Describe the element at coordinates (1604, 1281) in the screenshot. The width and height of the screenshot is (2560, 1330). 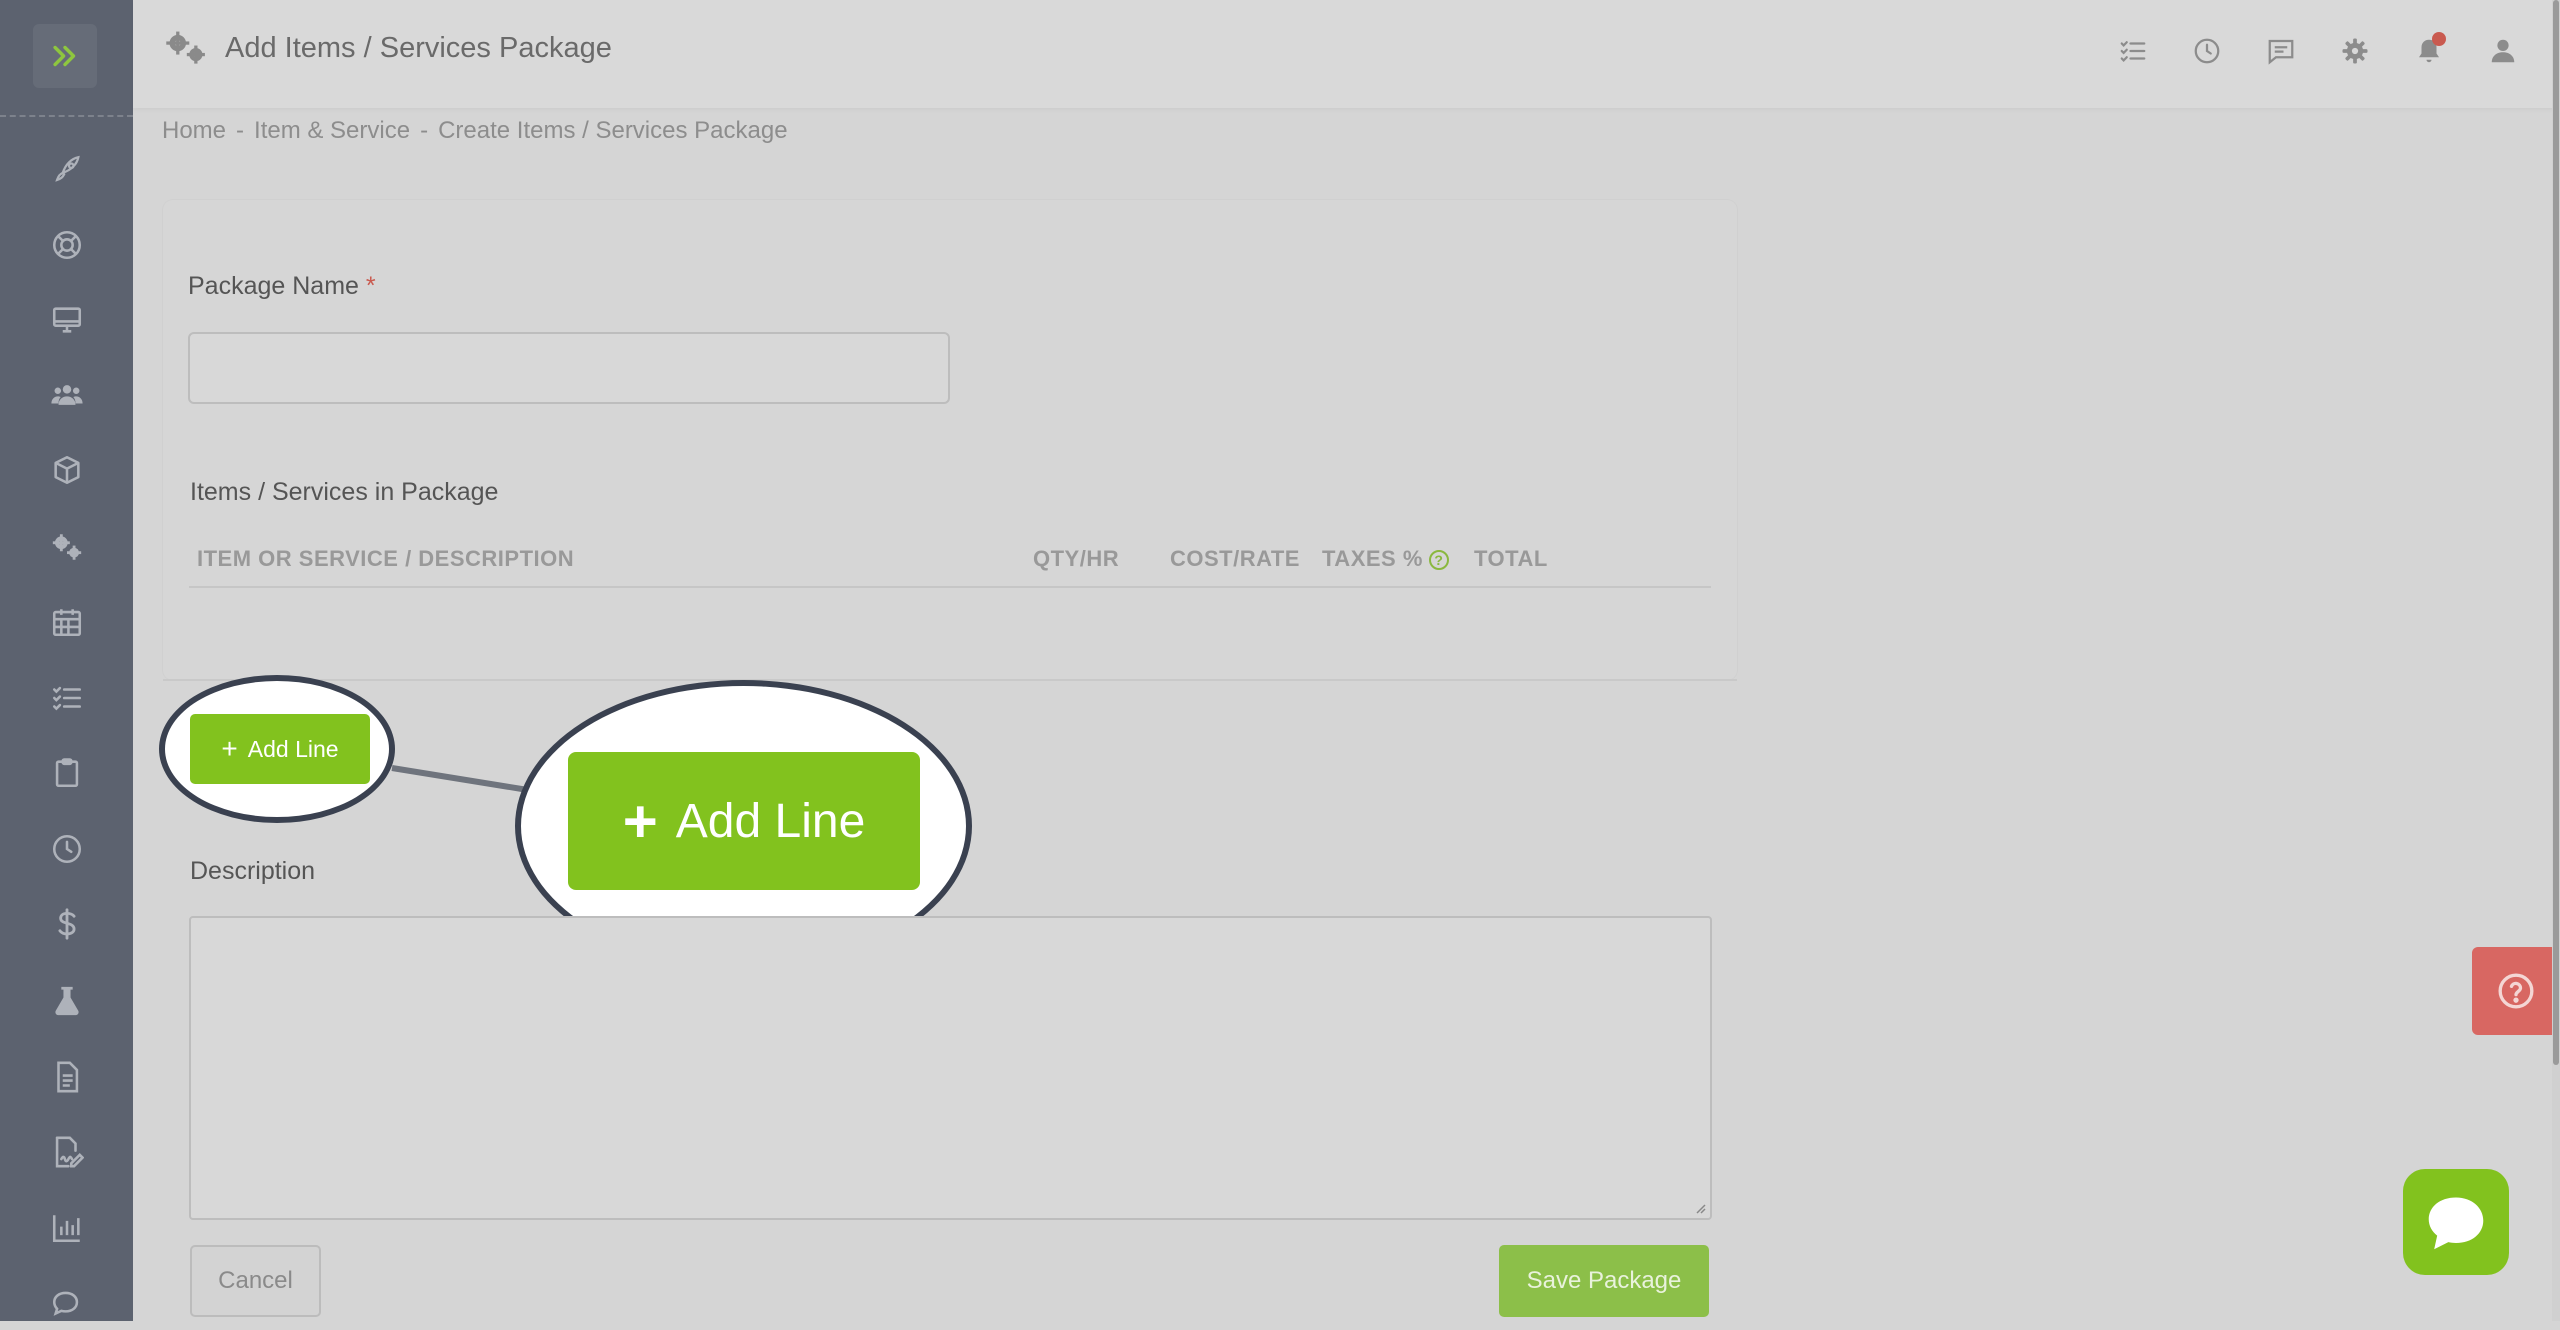
I see `save-package-button: Save Package` at that location.